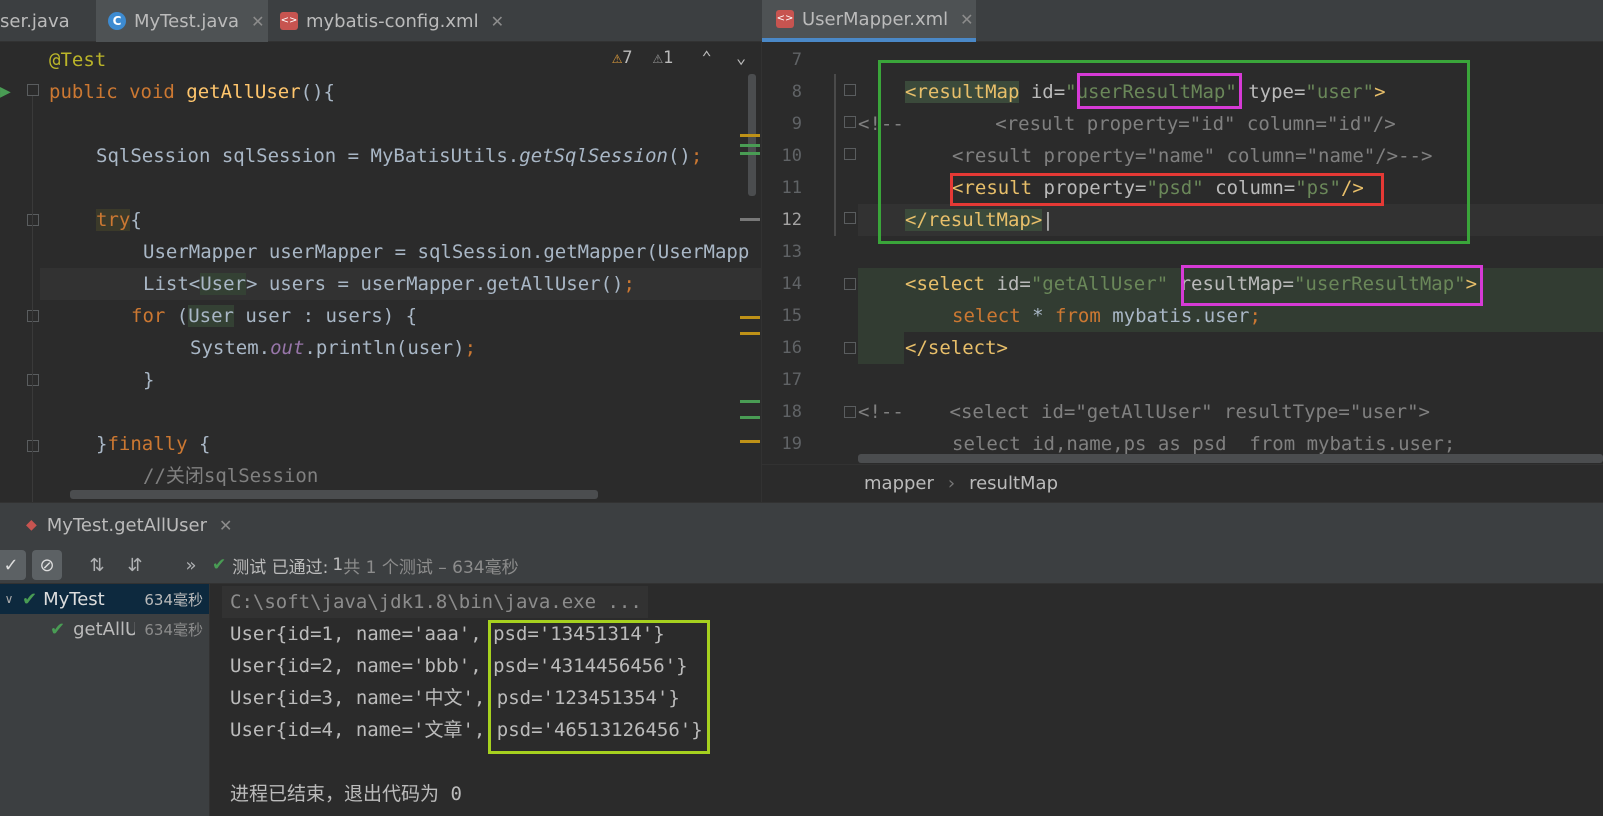 The height and width of the screenshot is (816, 1603). I want to click on chevron-down-icon: ∨, so click(9, 599).